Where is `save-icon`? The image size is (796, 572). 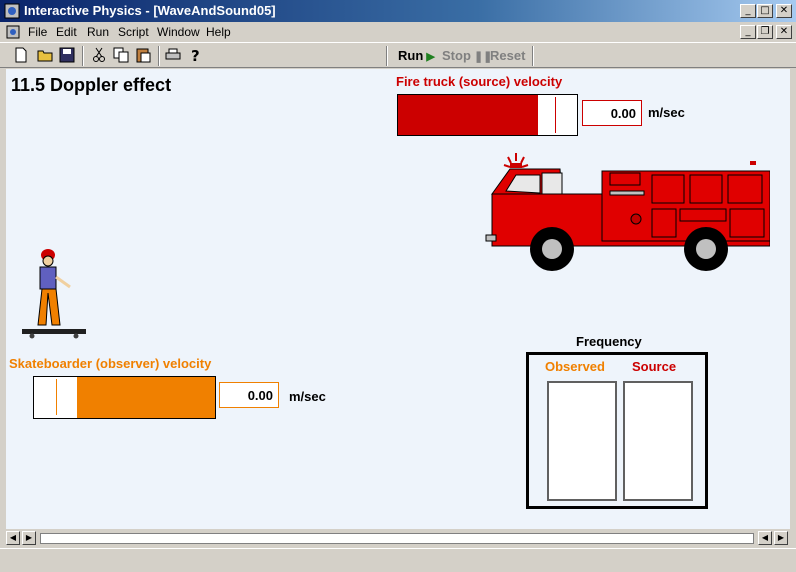
save-icon is located at coordinates (67, 55).